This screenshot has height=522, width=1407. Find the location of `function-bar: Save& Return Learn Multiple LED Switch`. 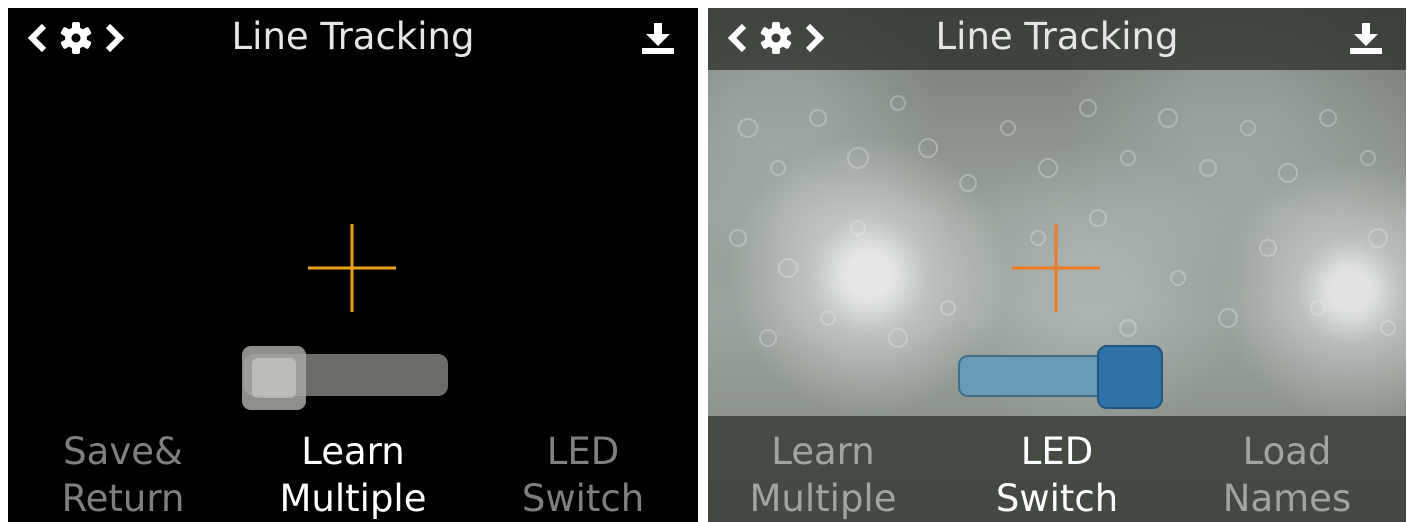

function-bar: Save& Return Learn Multiple LED Switch is located at coordinates (353, 469).